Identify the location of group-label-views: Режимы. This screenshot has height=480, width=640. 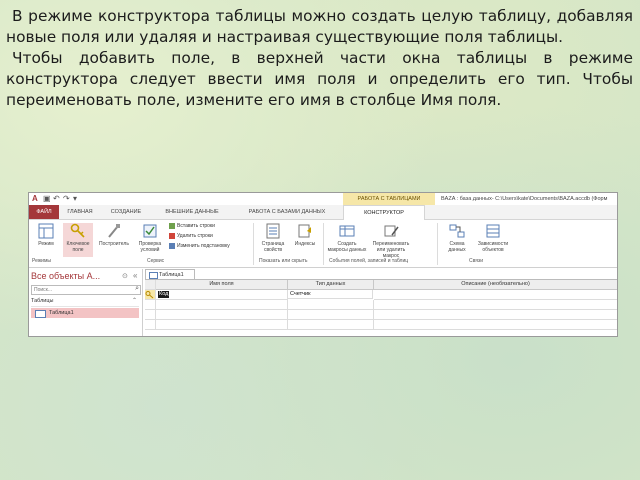
(42, 261).